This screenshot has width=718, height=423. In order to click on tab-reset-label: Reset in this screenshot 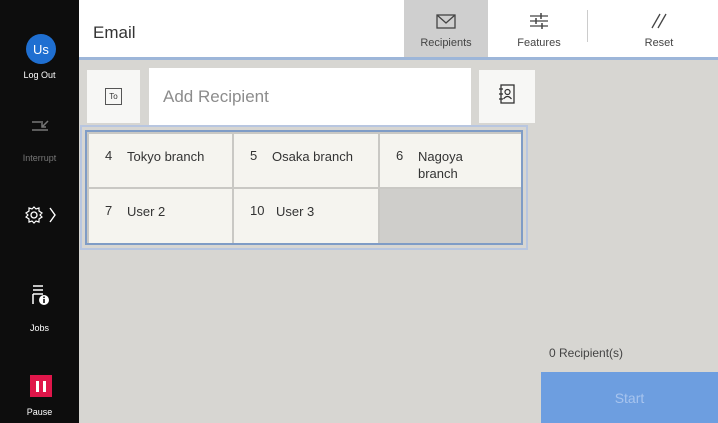, I will do `click(659, 43)`.